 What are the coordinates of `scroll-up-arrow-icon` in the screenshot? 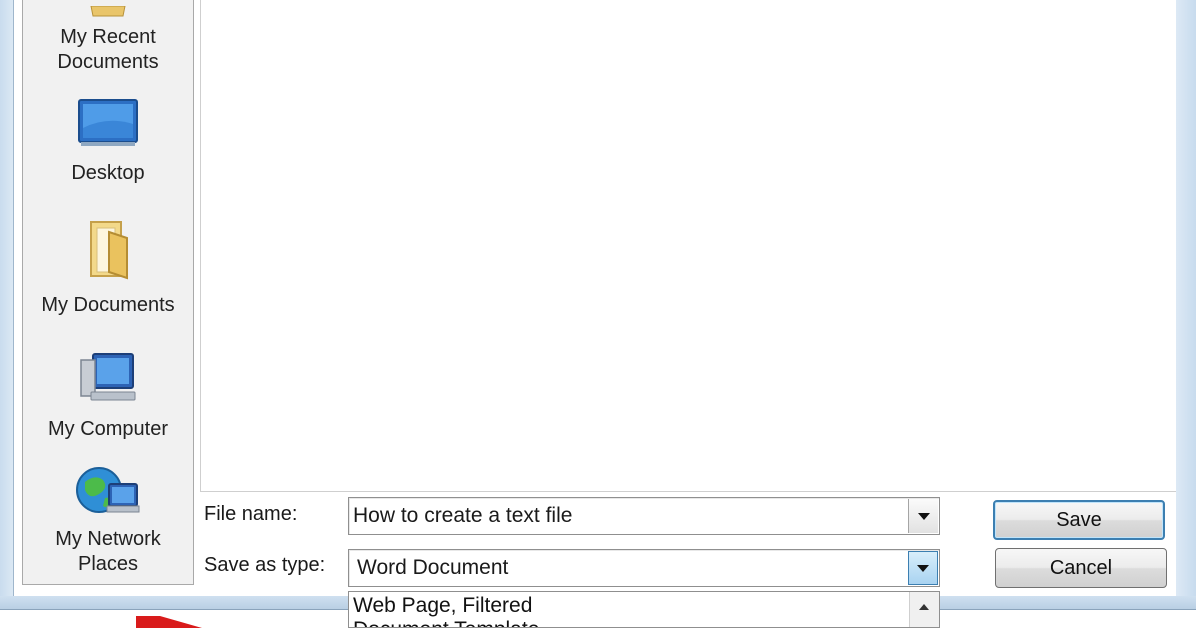 It's located at (924, 607).